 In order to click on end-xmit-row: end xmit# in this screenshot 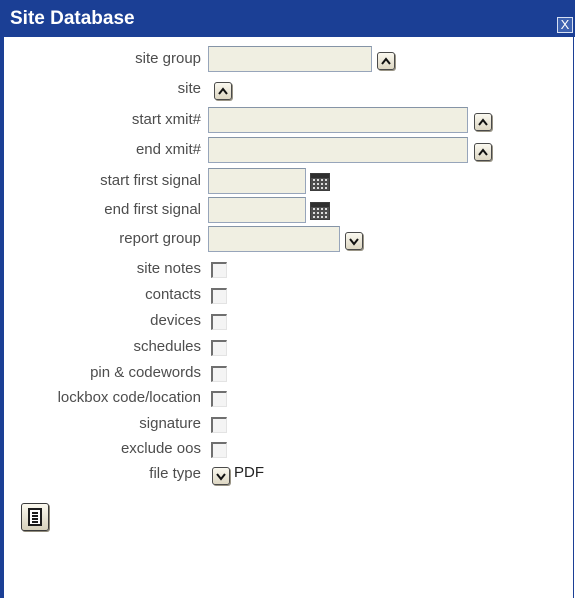, I will do `click(286, 150)`.